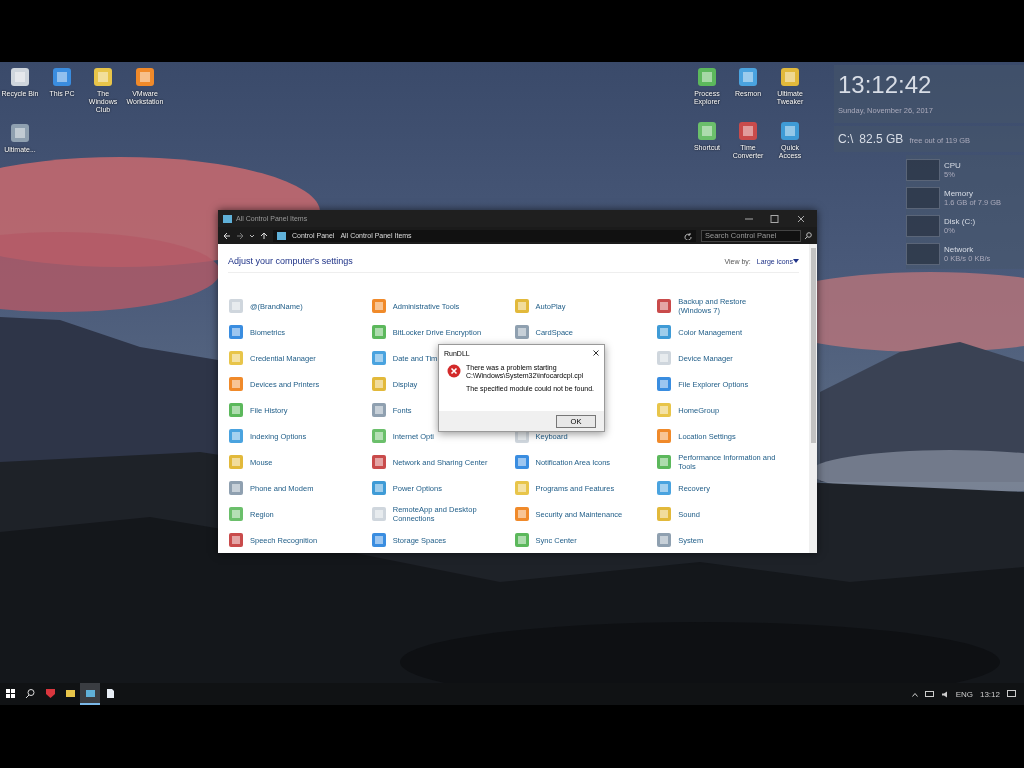 This screenshot has width=1024, height=768. Describe the element at coordinates (914, 694) in the screenshot. I see `chevron-icon` at that location.